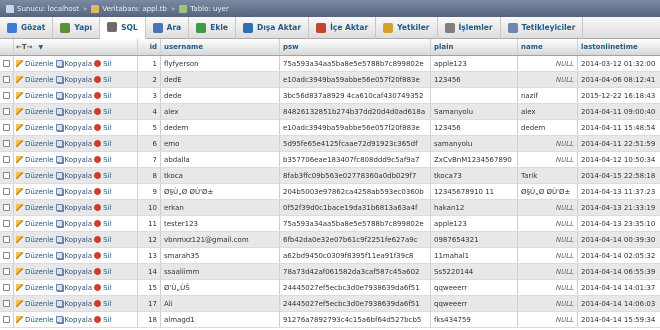 This screenshot has height=330, width=660. What do you see at coordinates (355, 175) in the screenshot?
I see `cell-psw: 8fab3ffc09b563e02778360a0db029f7` at bounding box center [355, 175].